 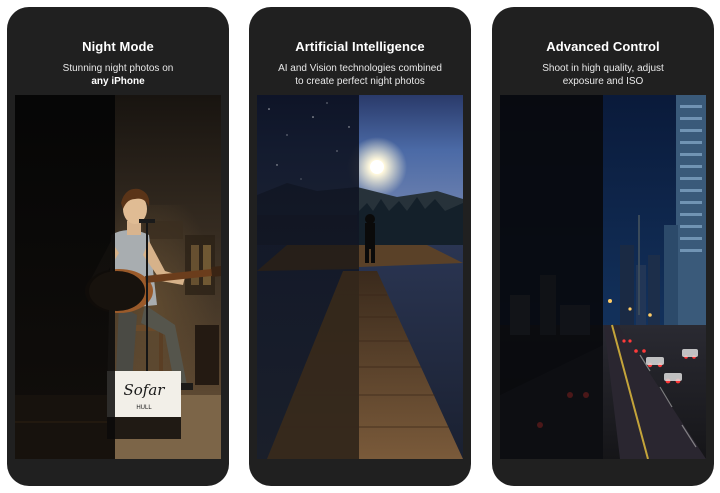 What do you see at coordinates (118, 81) in the screenshot?
I see `subtitle-line-bold: any iPhone` at bounding box center [118, 81].